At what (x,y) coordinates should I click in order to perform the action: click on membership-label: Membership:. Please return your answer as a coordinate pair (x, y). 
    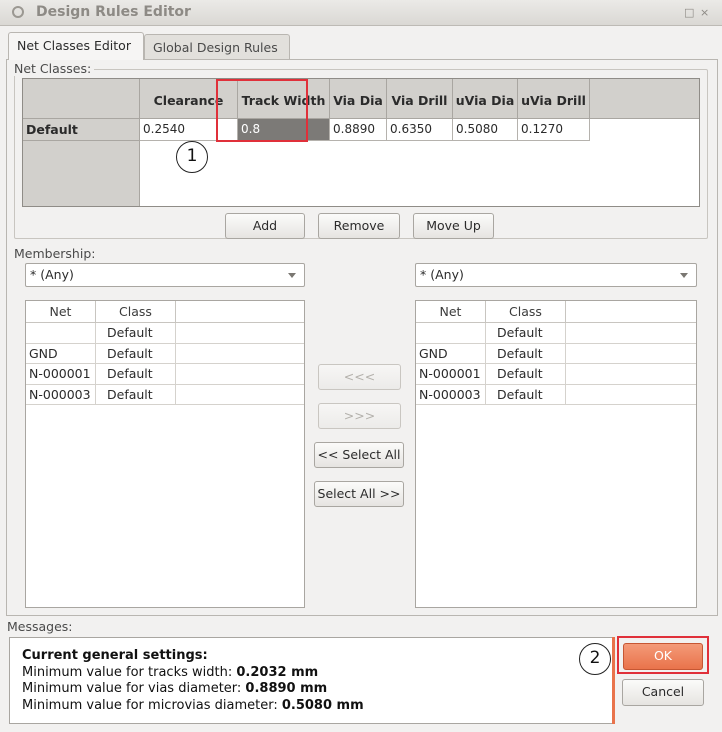
    Looking at the image, I should click on (55, 253).